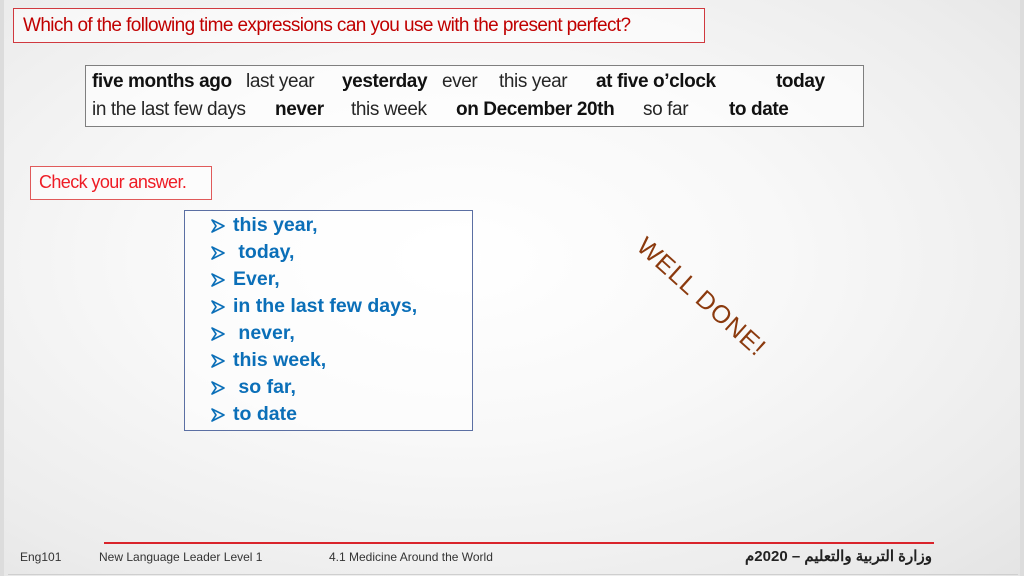  I want to click on option-to-date: to date, so click(759, 109).